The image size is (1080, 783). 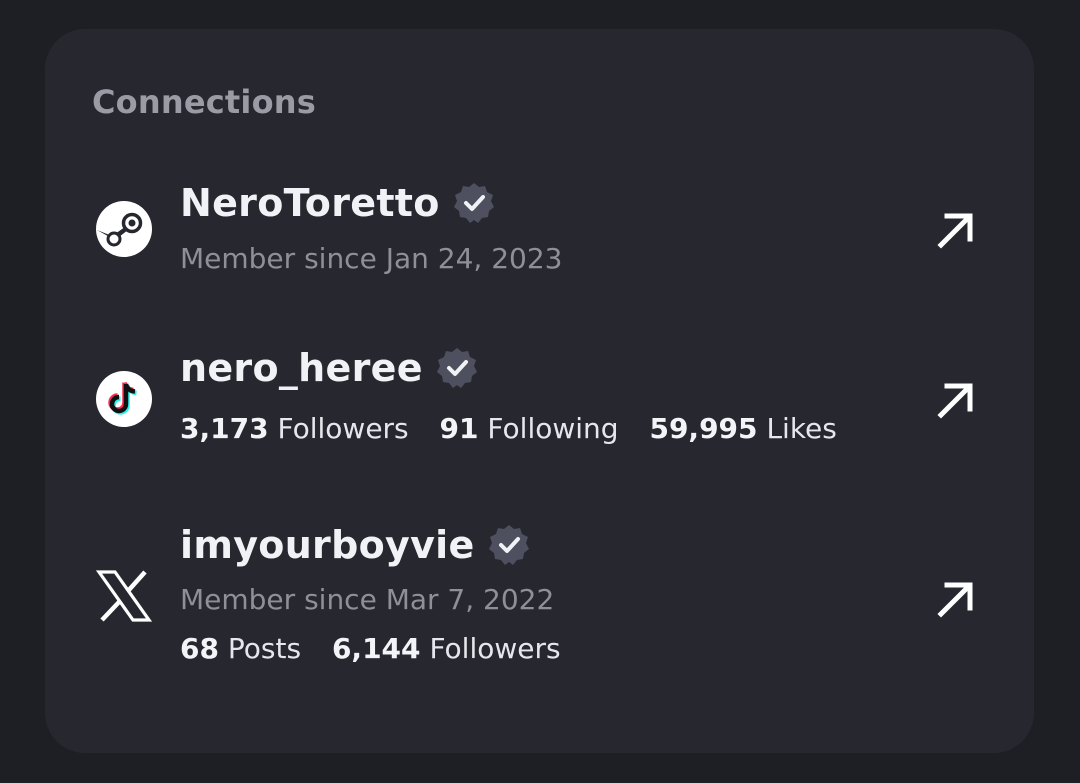 I want to click on stat-posts: 68 Posts, so click(x=241, y=648).